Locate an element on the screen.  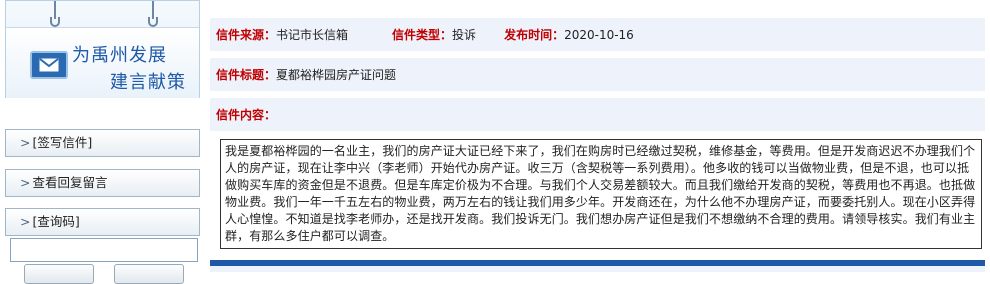
letter-meta-row: 信件来源：书记市长信箱 信件类型：投诉 发布时间：2020-10-16 is located at coordinates (597, 35).